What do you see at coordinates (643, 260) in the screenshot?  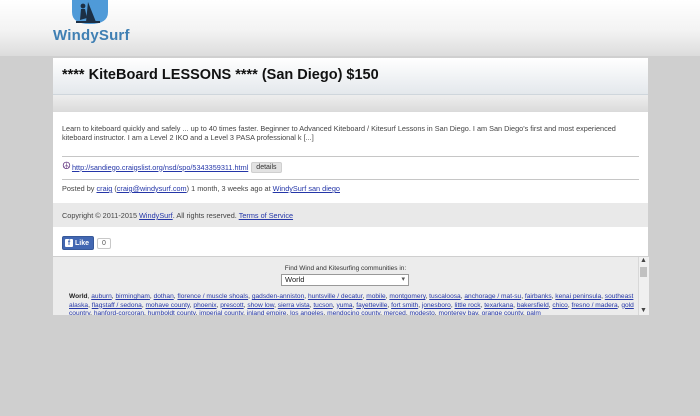 I see `scroll-up-arrow-icon: ▲` at bounding box center [643, 260].